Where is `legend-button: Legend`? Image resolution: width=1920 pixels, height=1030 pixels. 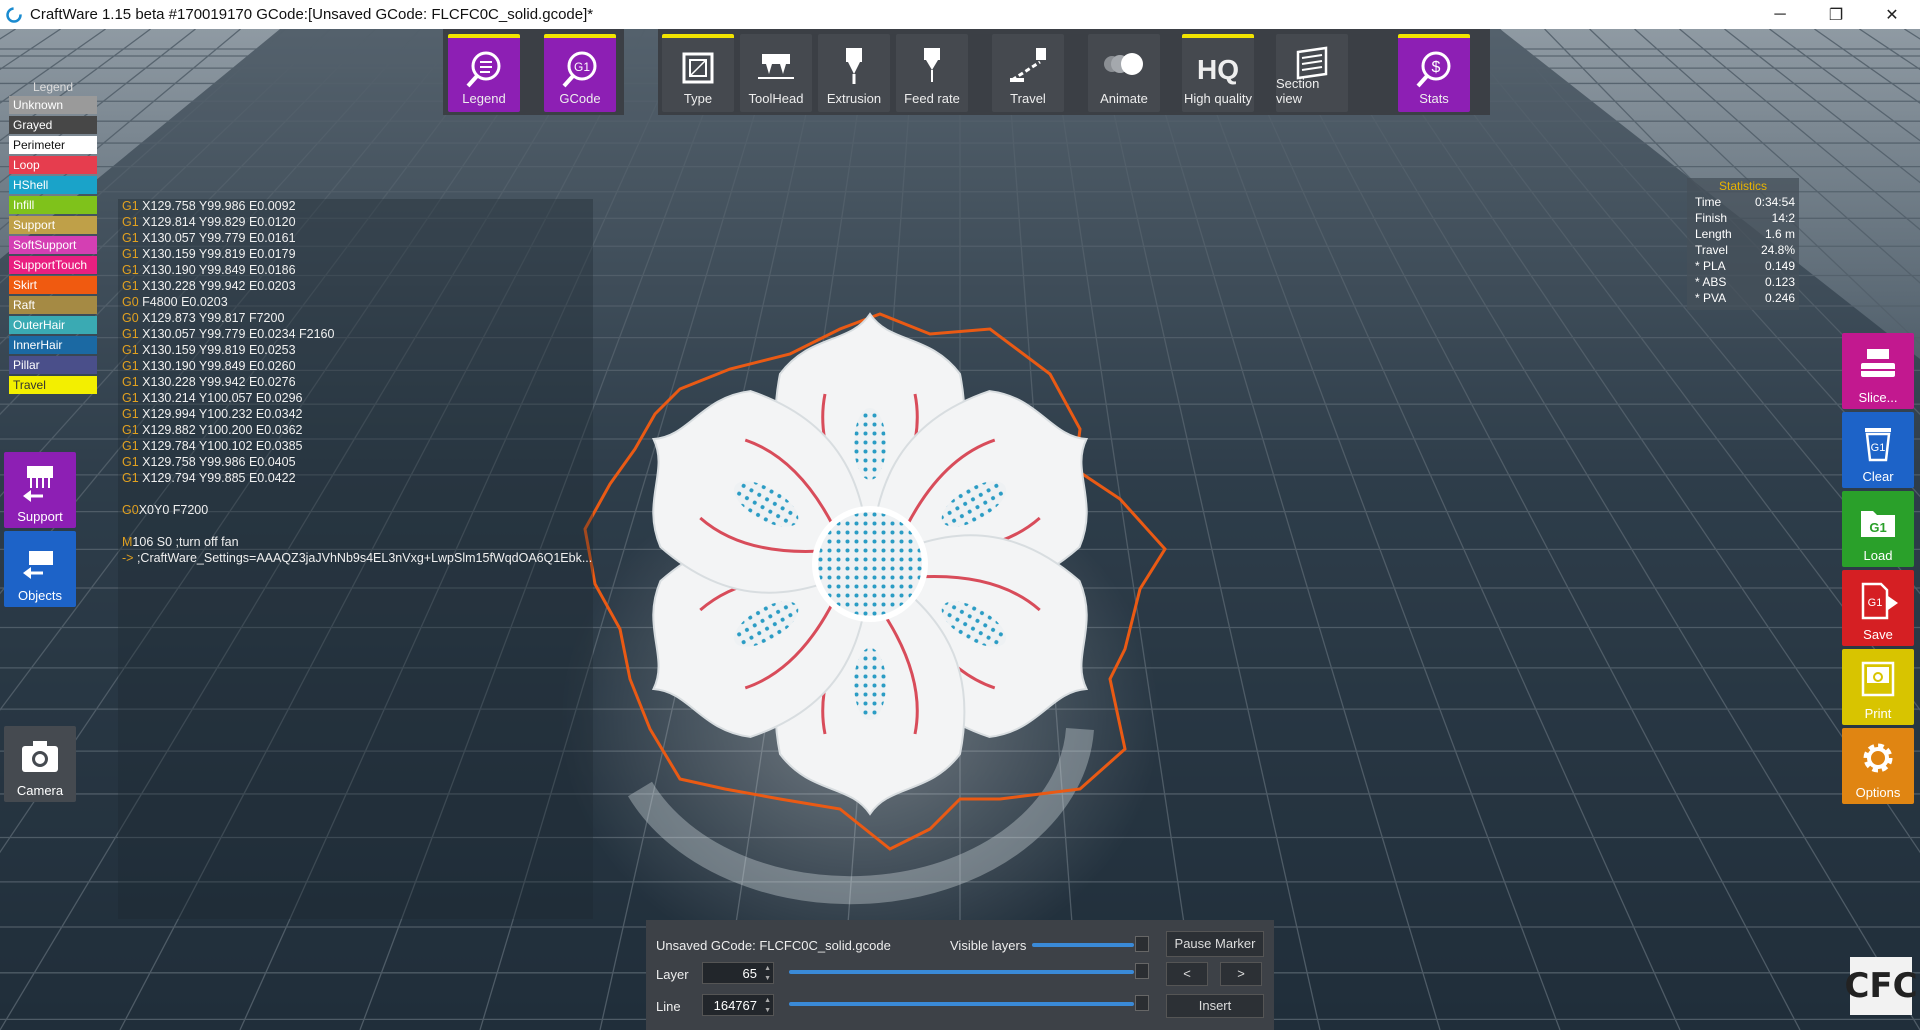 legend-button: Legend is located at coordinates (484, 73).